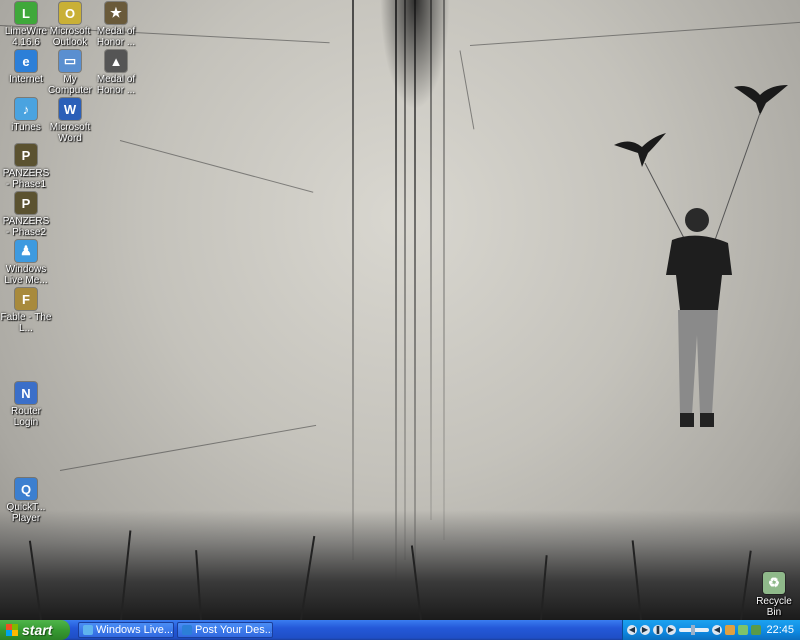  Describe the element at coordinates (70, 109) in the screenshot. I see `word-icon: W` at that location.